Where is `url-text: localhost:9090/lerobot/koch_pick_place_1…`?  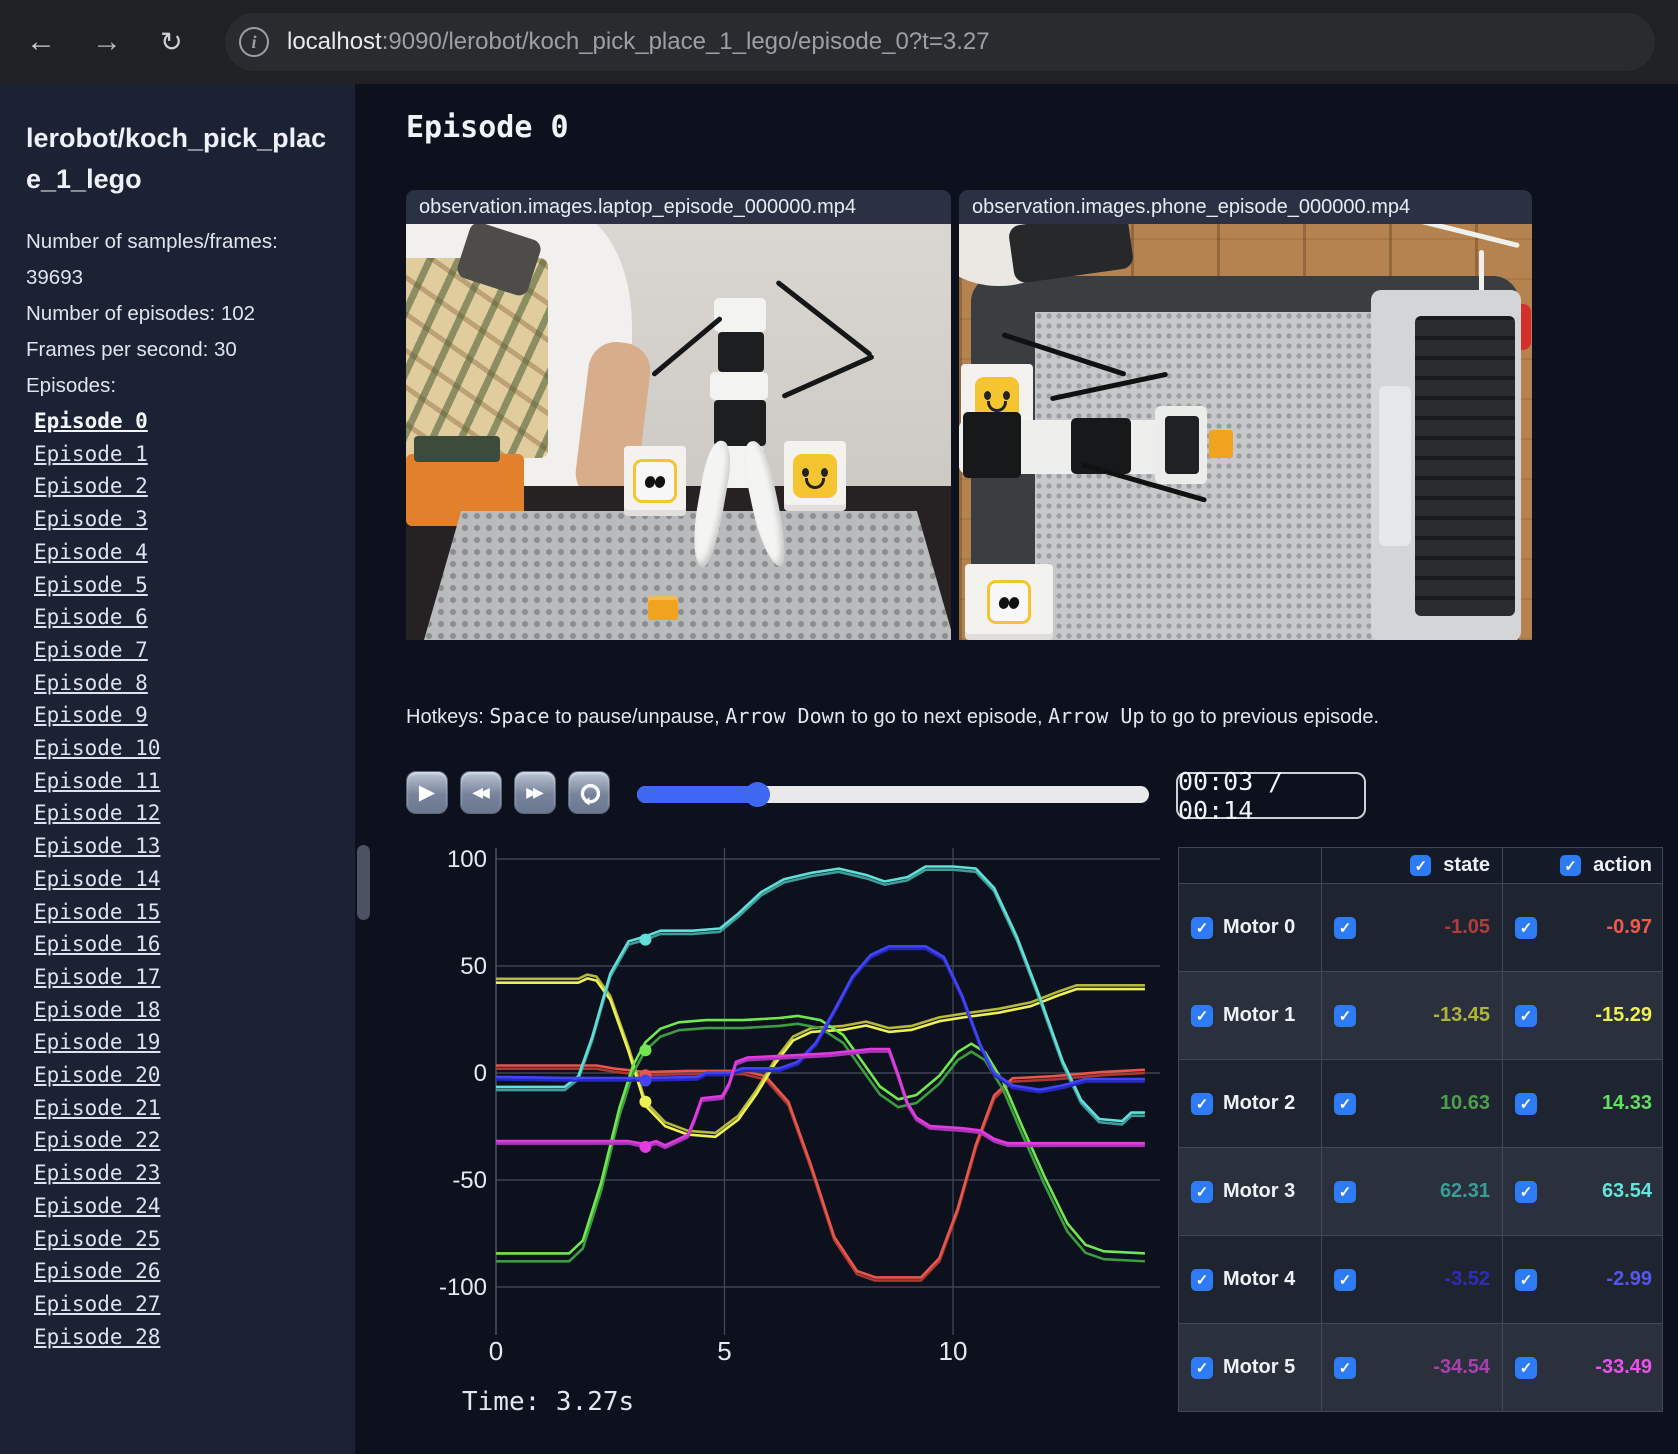
url-text: localhost:9090/lerobot/koch_pick_place_1… is located at coordinates (638, 42).